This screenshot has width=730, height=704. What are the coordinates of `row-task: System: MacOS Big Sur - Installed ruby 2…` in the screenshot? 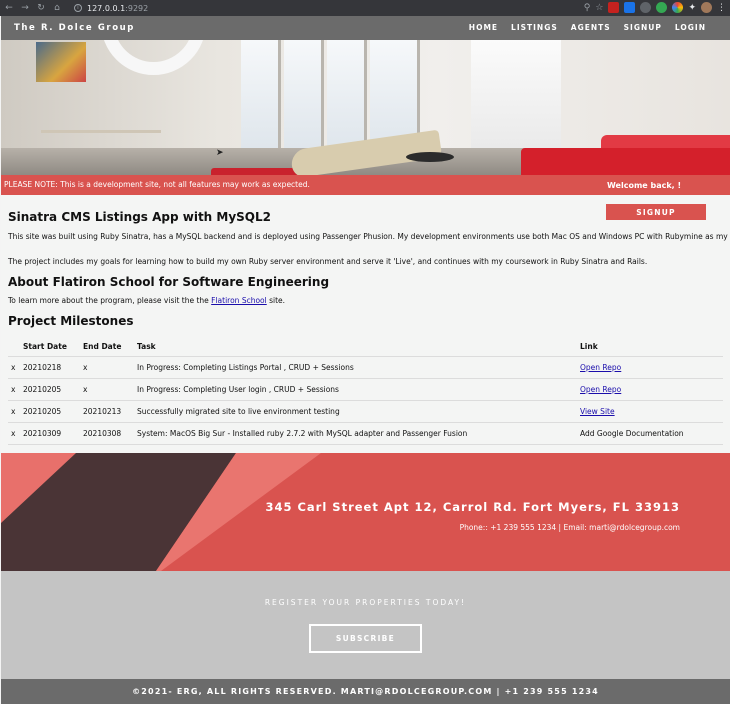 It's located at (358, 433).